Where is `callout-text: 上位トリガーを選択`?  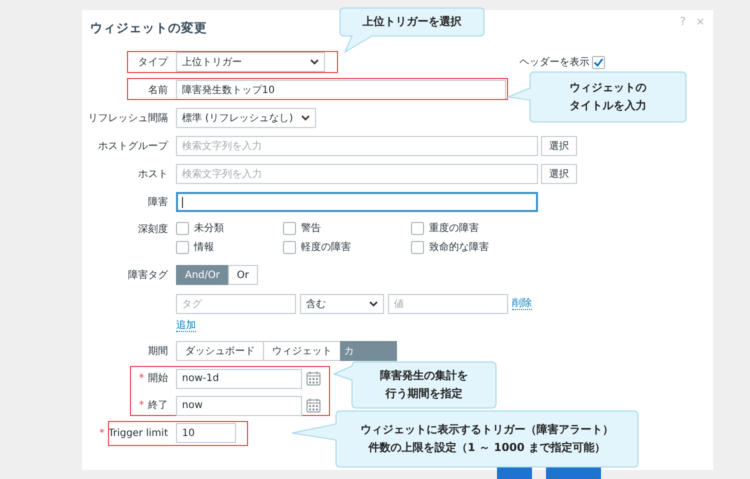
callout-text: 上位トリガーを選択 is located at coordinates (412, 22).